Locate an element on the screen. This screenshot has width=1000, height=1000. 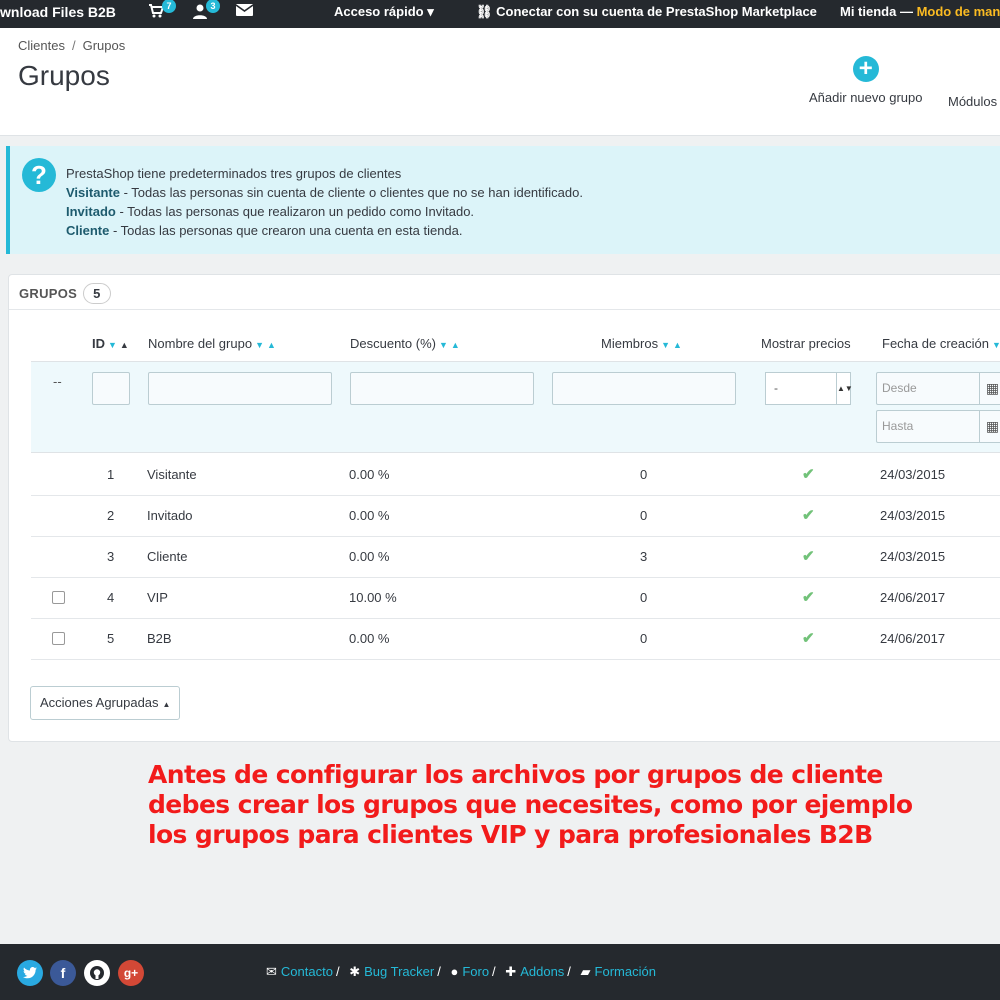
modules-button: Módulos is located at coordinates (972, 101).